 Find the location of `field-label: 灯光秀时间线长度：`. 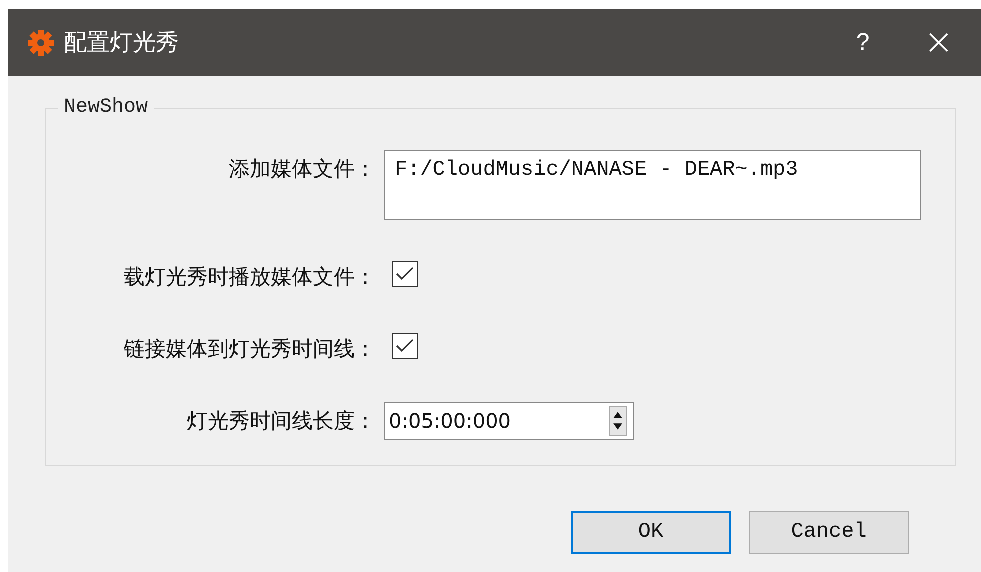

field-label: 灯光秀时间线长度： is located at coordinates (281, 421).